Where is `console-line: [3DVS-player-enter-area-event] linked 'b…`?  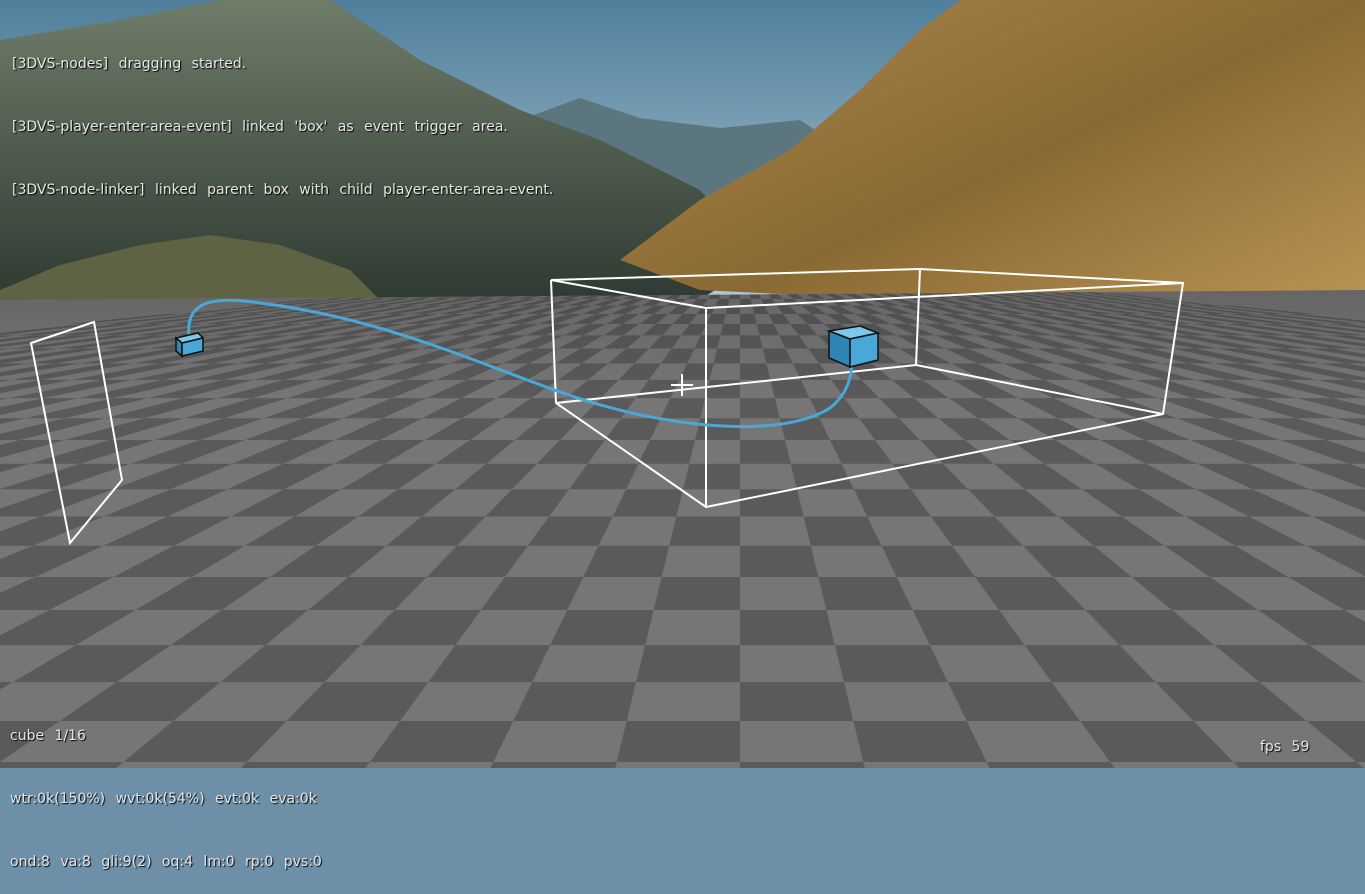 console-line: [3DVS-player-enter-area-event] linked 'b… is located at coordinates (282, 127).